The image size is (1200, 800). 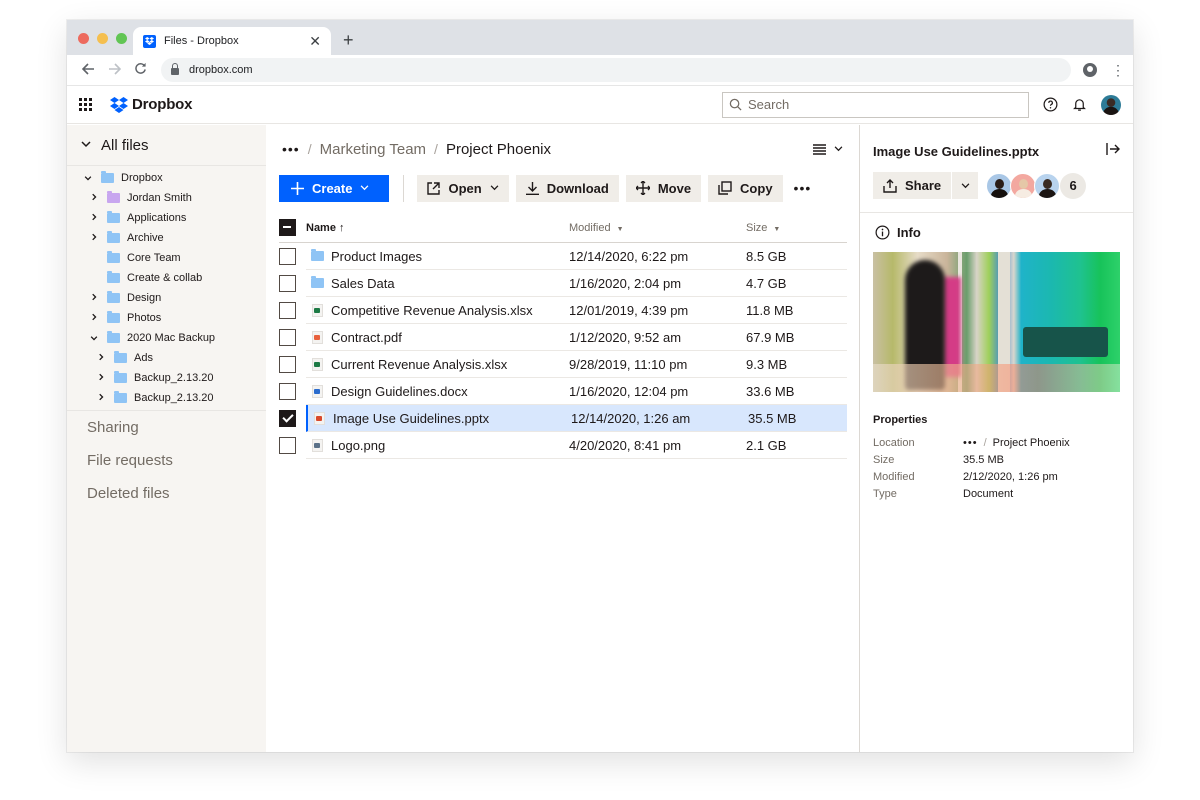 I want to click on collapse-right-icon, so click(x=1113, y=151).